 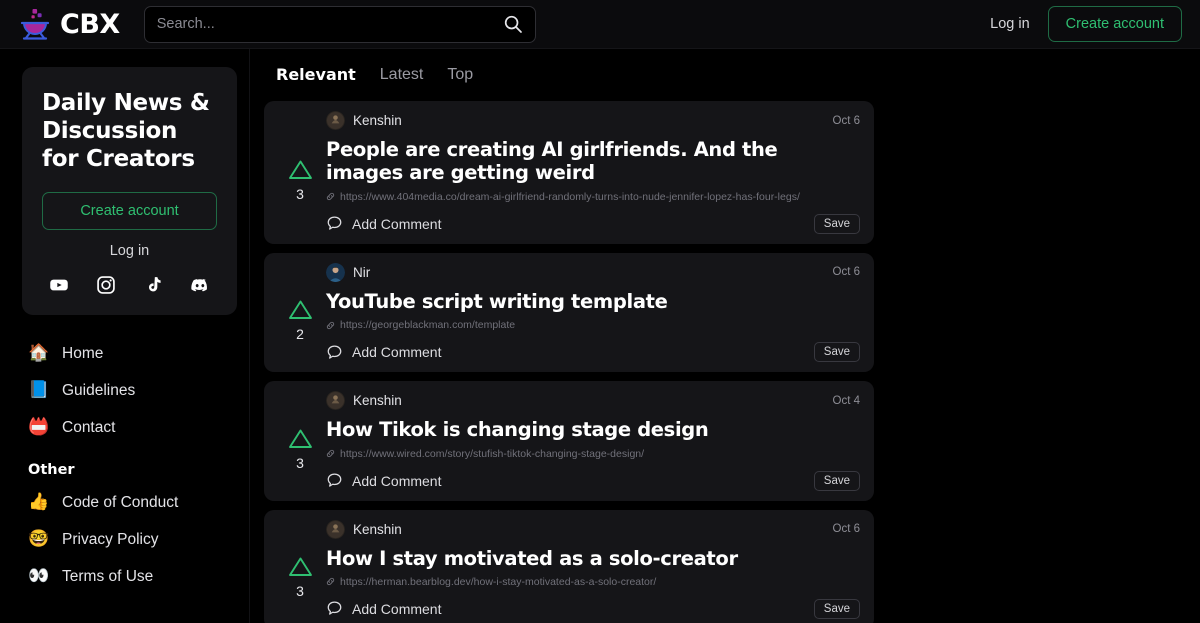 What do you see at coordinates (593, 325) in the screenshot?
I see `post-url: https://georgeblackman.com/template` at bounding box center [593, 325].